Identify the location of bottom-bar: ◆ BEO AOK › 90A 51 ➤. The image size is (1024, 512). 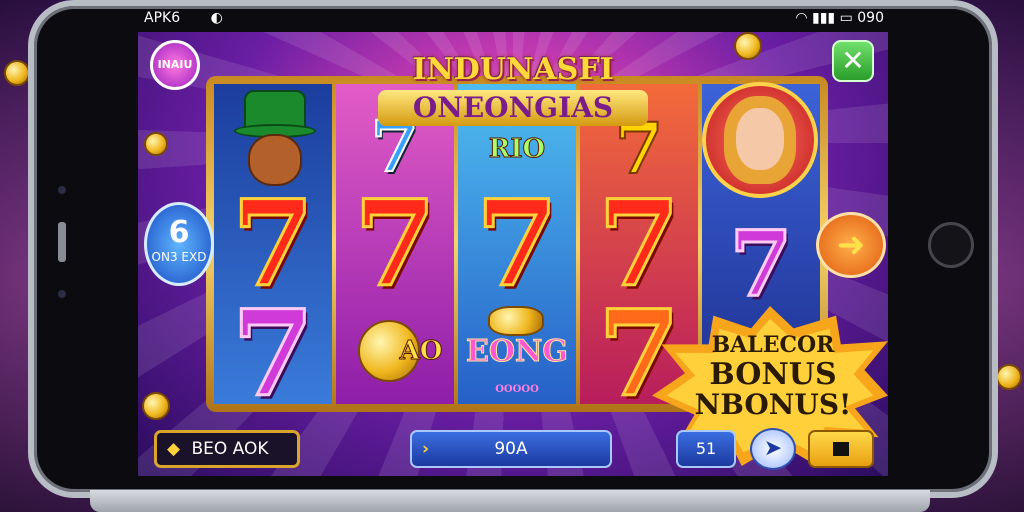
(513, 450).